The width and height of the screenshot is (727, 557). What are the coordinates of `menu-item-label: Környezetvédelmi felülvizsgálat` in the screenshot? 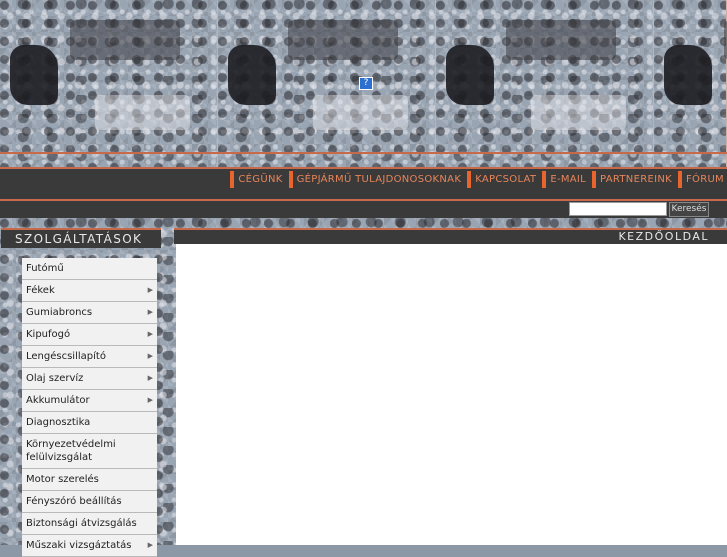 It's located at (71, 451).